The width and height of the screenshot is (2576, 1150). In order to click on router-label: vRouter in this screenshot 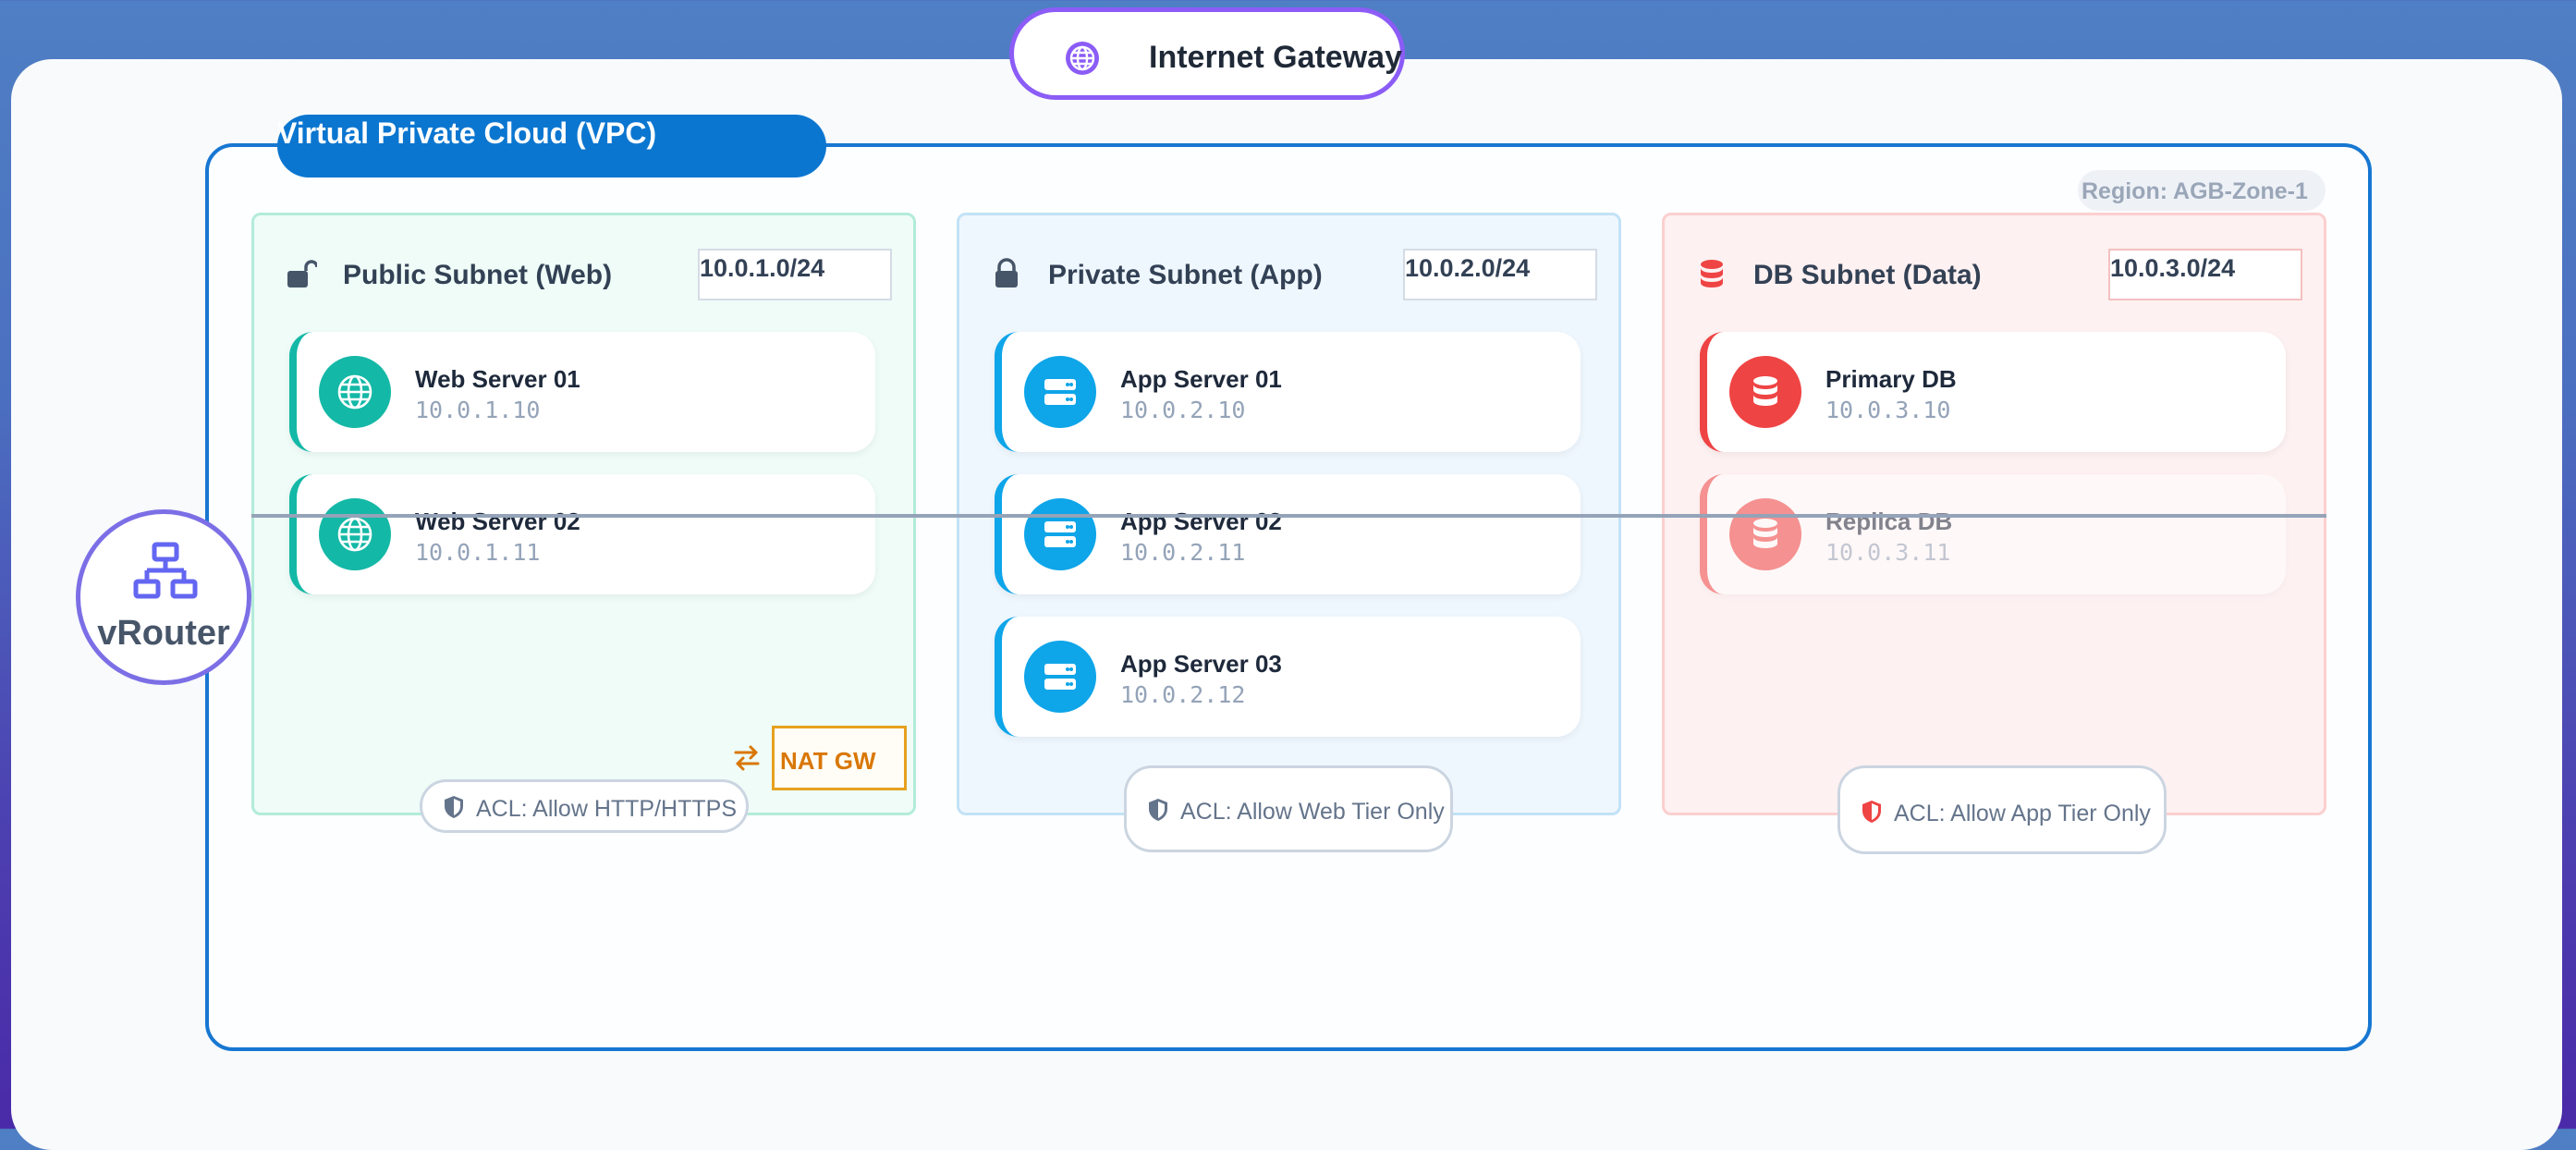, I will do `click(163, 633)`.